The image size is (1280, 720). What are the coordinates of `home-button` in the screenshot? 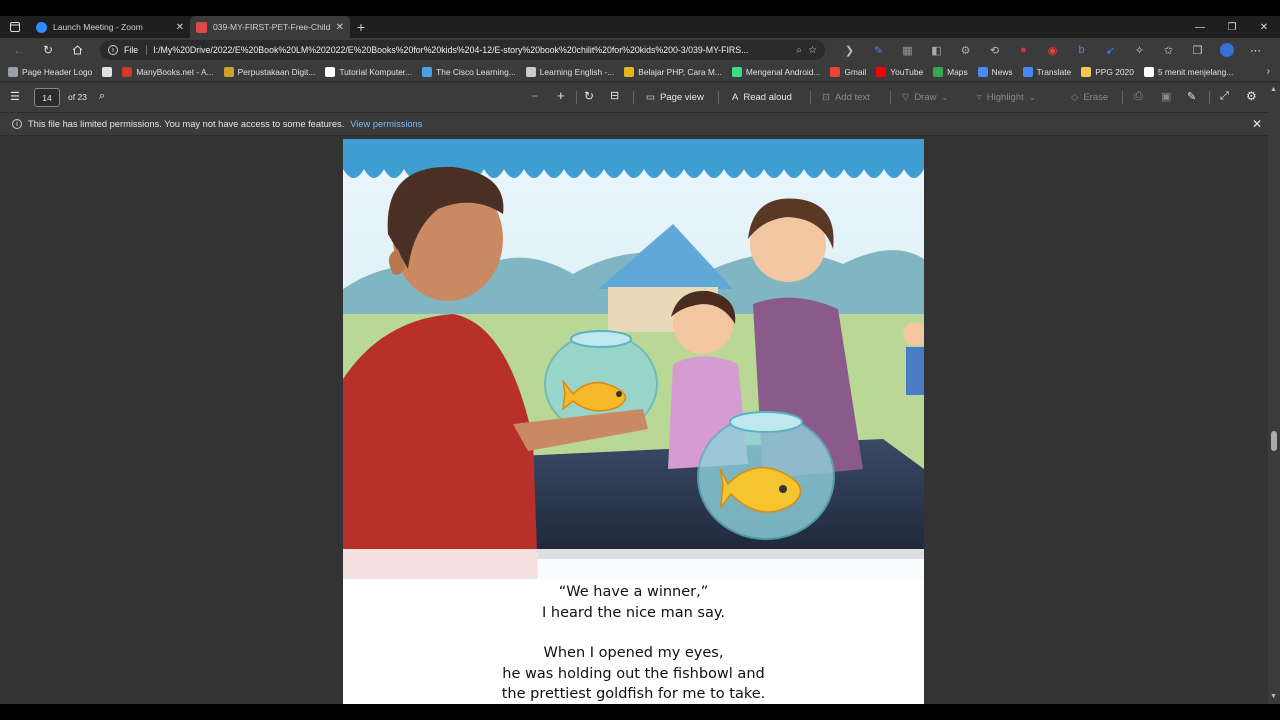 It's located at (77, 50).